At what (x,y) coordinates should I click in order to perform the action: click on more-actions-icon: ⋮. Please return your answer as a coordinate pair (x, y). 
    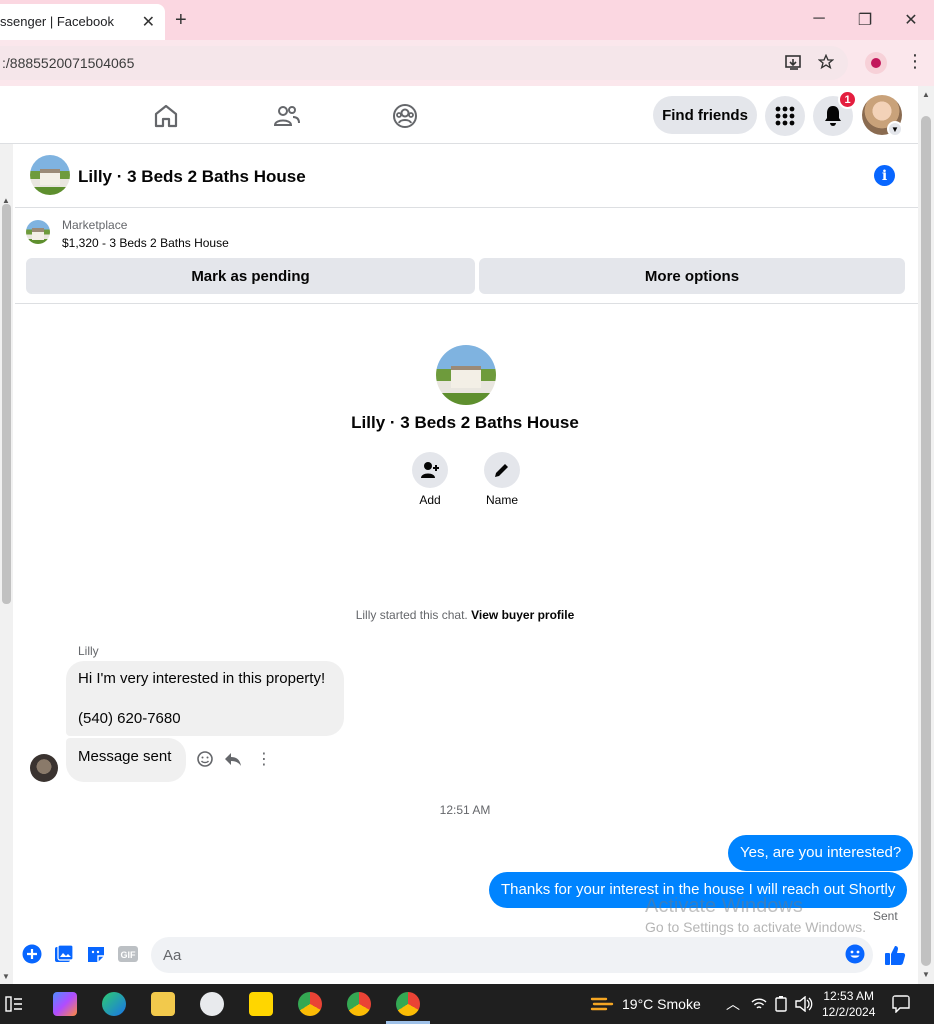
    Looking at the image, I should click on (264, 759).